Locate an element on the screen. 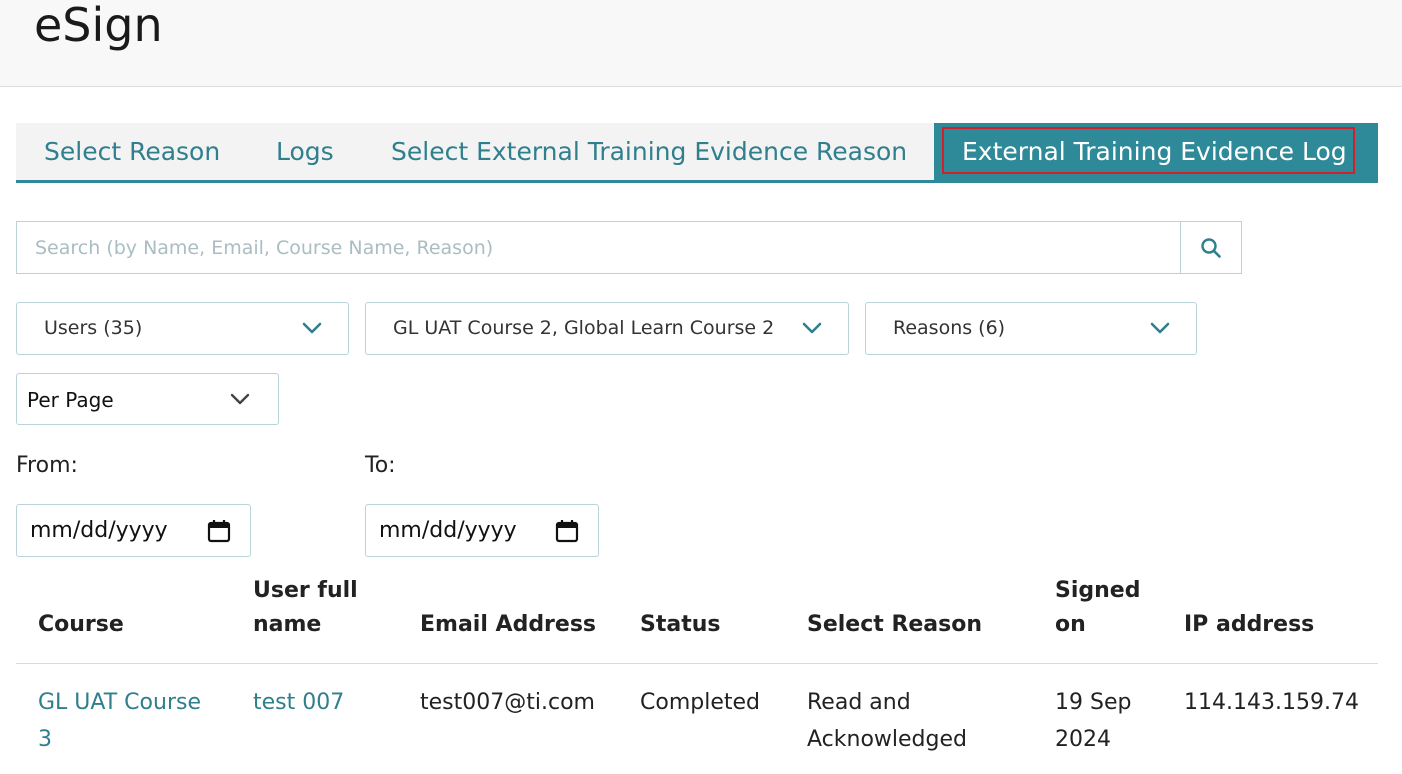  cell-line: Read and is located at coordinates (859, 702).